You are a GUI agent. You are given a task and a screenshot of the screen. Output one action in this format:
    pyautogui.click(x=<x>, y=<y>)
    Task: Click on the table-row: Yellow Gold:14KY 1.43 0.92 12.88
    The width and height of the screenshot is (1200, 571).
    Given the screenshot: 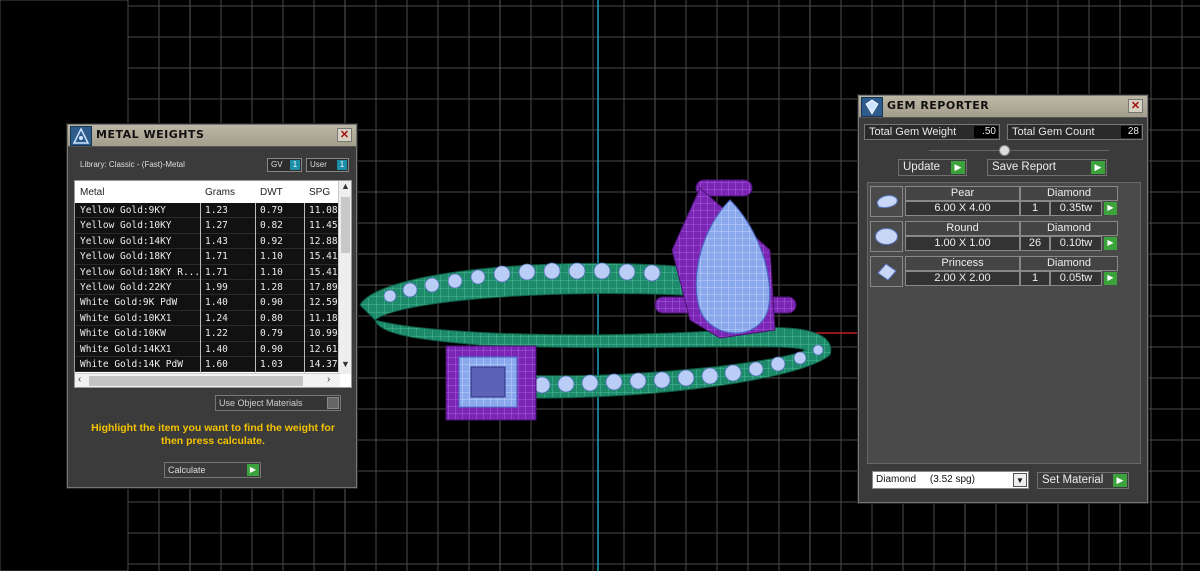 What is the action you would take?
    pyautogui.click(x=207, y=241)
    